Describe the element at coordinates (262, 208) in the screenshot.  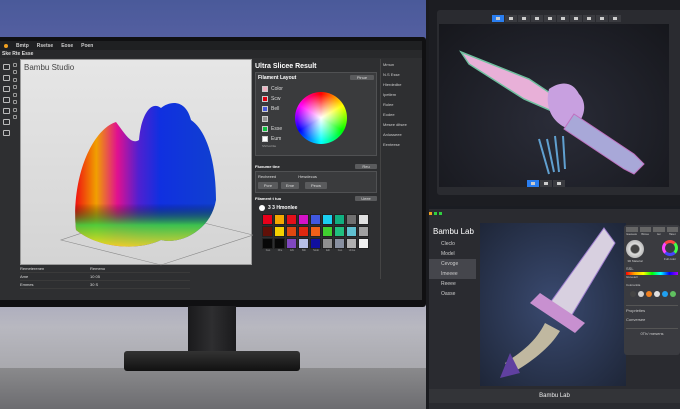
I see `radio-button` at that location.